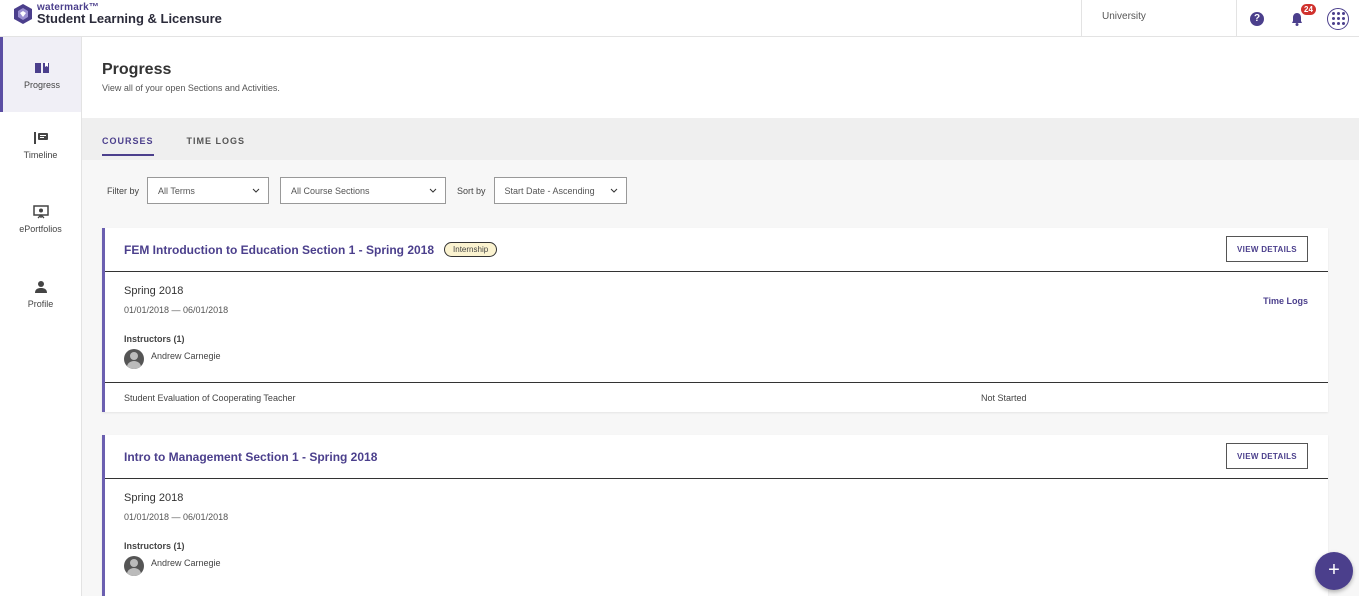  What do you see at coordinates (176, 190) in the screenshot?
I see `term-select-value: All Terms` at bounding box center [176, 190].